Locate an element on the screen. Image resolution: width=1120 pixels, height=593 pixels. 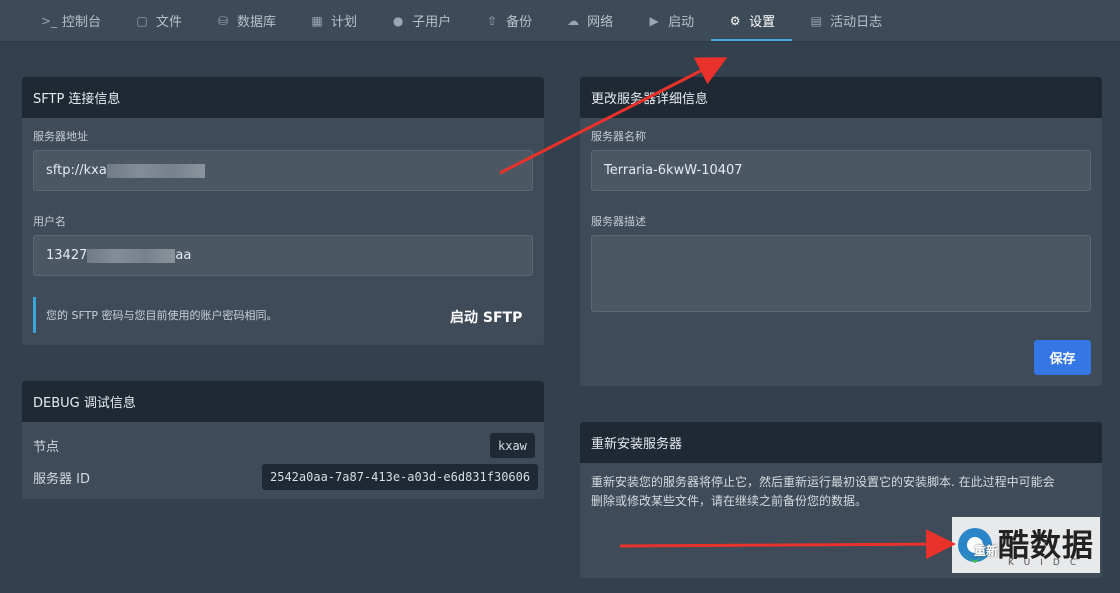
arrow-to-reinstall-button is located at coordinates (787, 544).